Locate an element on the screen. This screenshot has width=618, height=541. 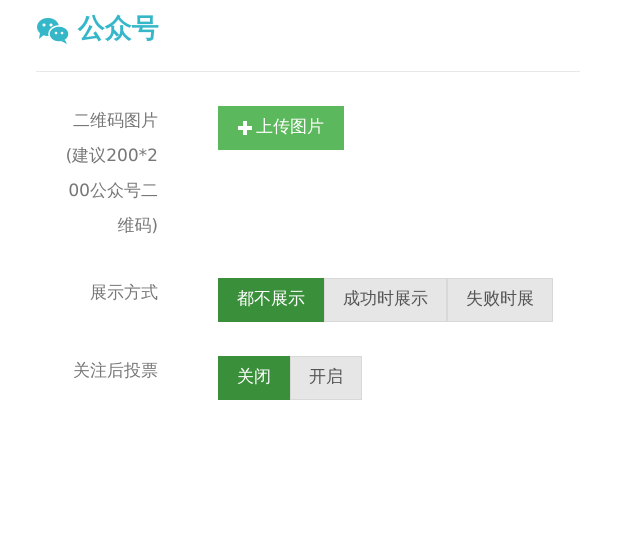
field-label: 关注后投票 is located at coordinates (115, 371).